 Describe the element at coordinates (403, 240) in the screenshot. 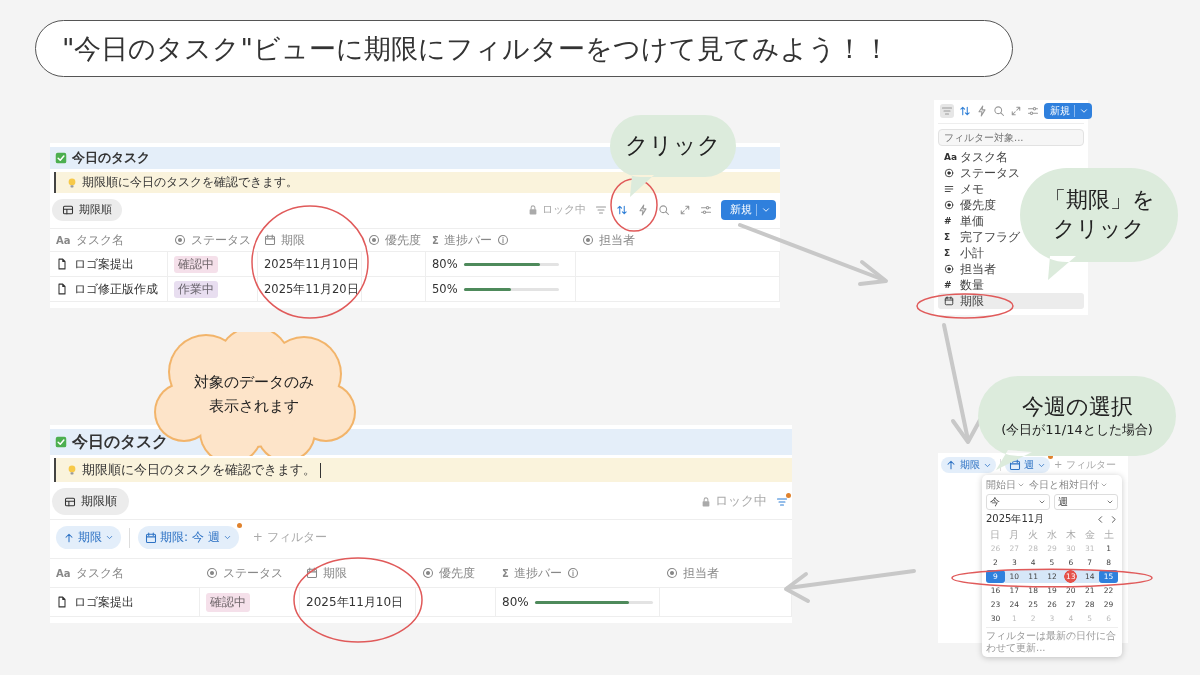

I see `column-header: 優先度` at that location.